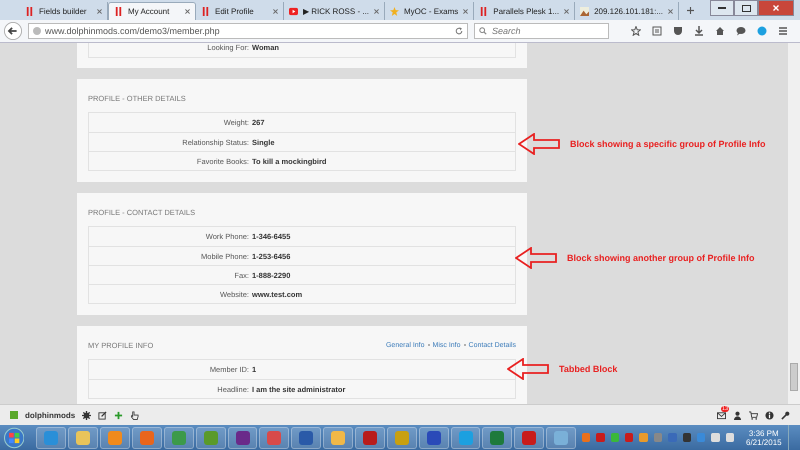 This screenshot has width=800, height=450. What do you see at coordinates (783, 31) in the screenshot?
I see `menu-icon` at bounding box center [783, 31].